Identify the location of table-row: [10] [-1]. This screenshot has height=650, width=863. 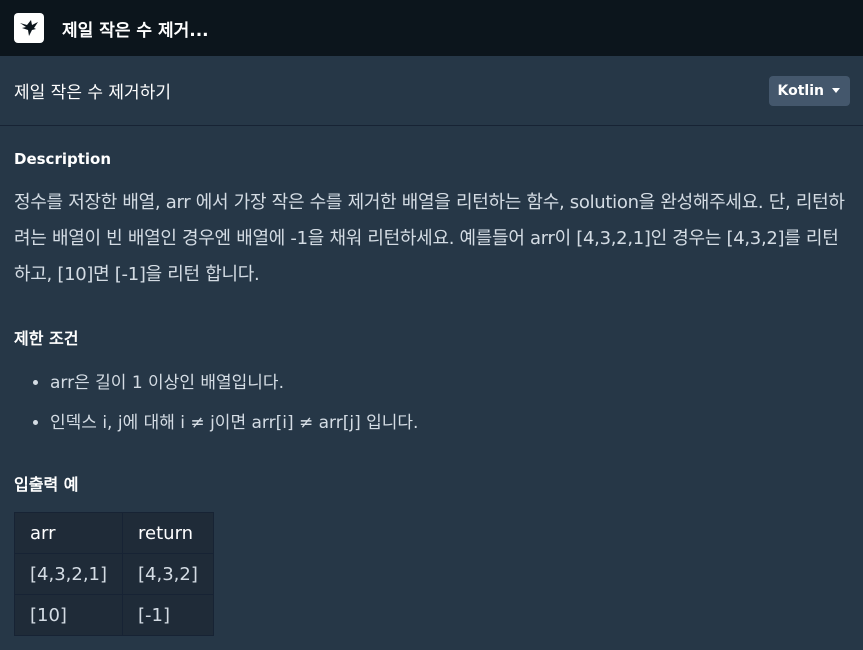
(113, 615).